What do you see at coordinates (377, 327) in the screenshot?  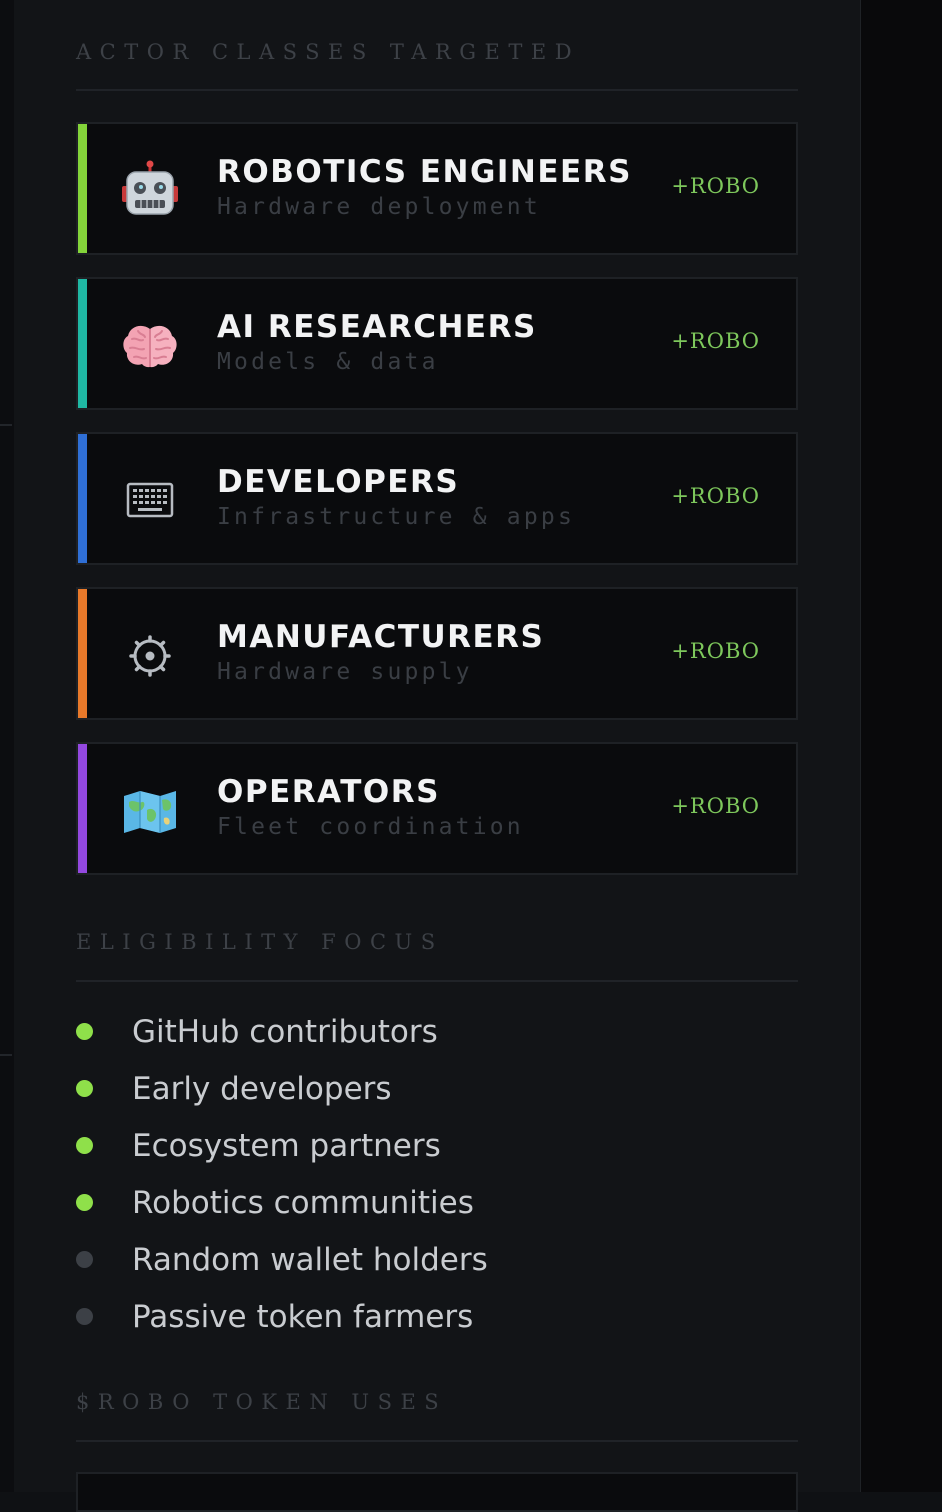 I see `actor-class-name: AI RESEARCHERS` at bounding box center [377, 327].